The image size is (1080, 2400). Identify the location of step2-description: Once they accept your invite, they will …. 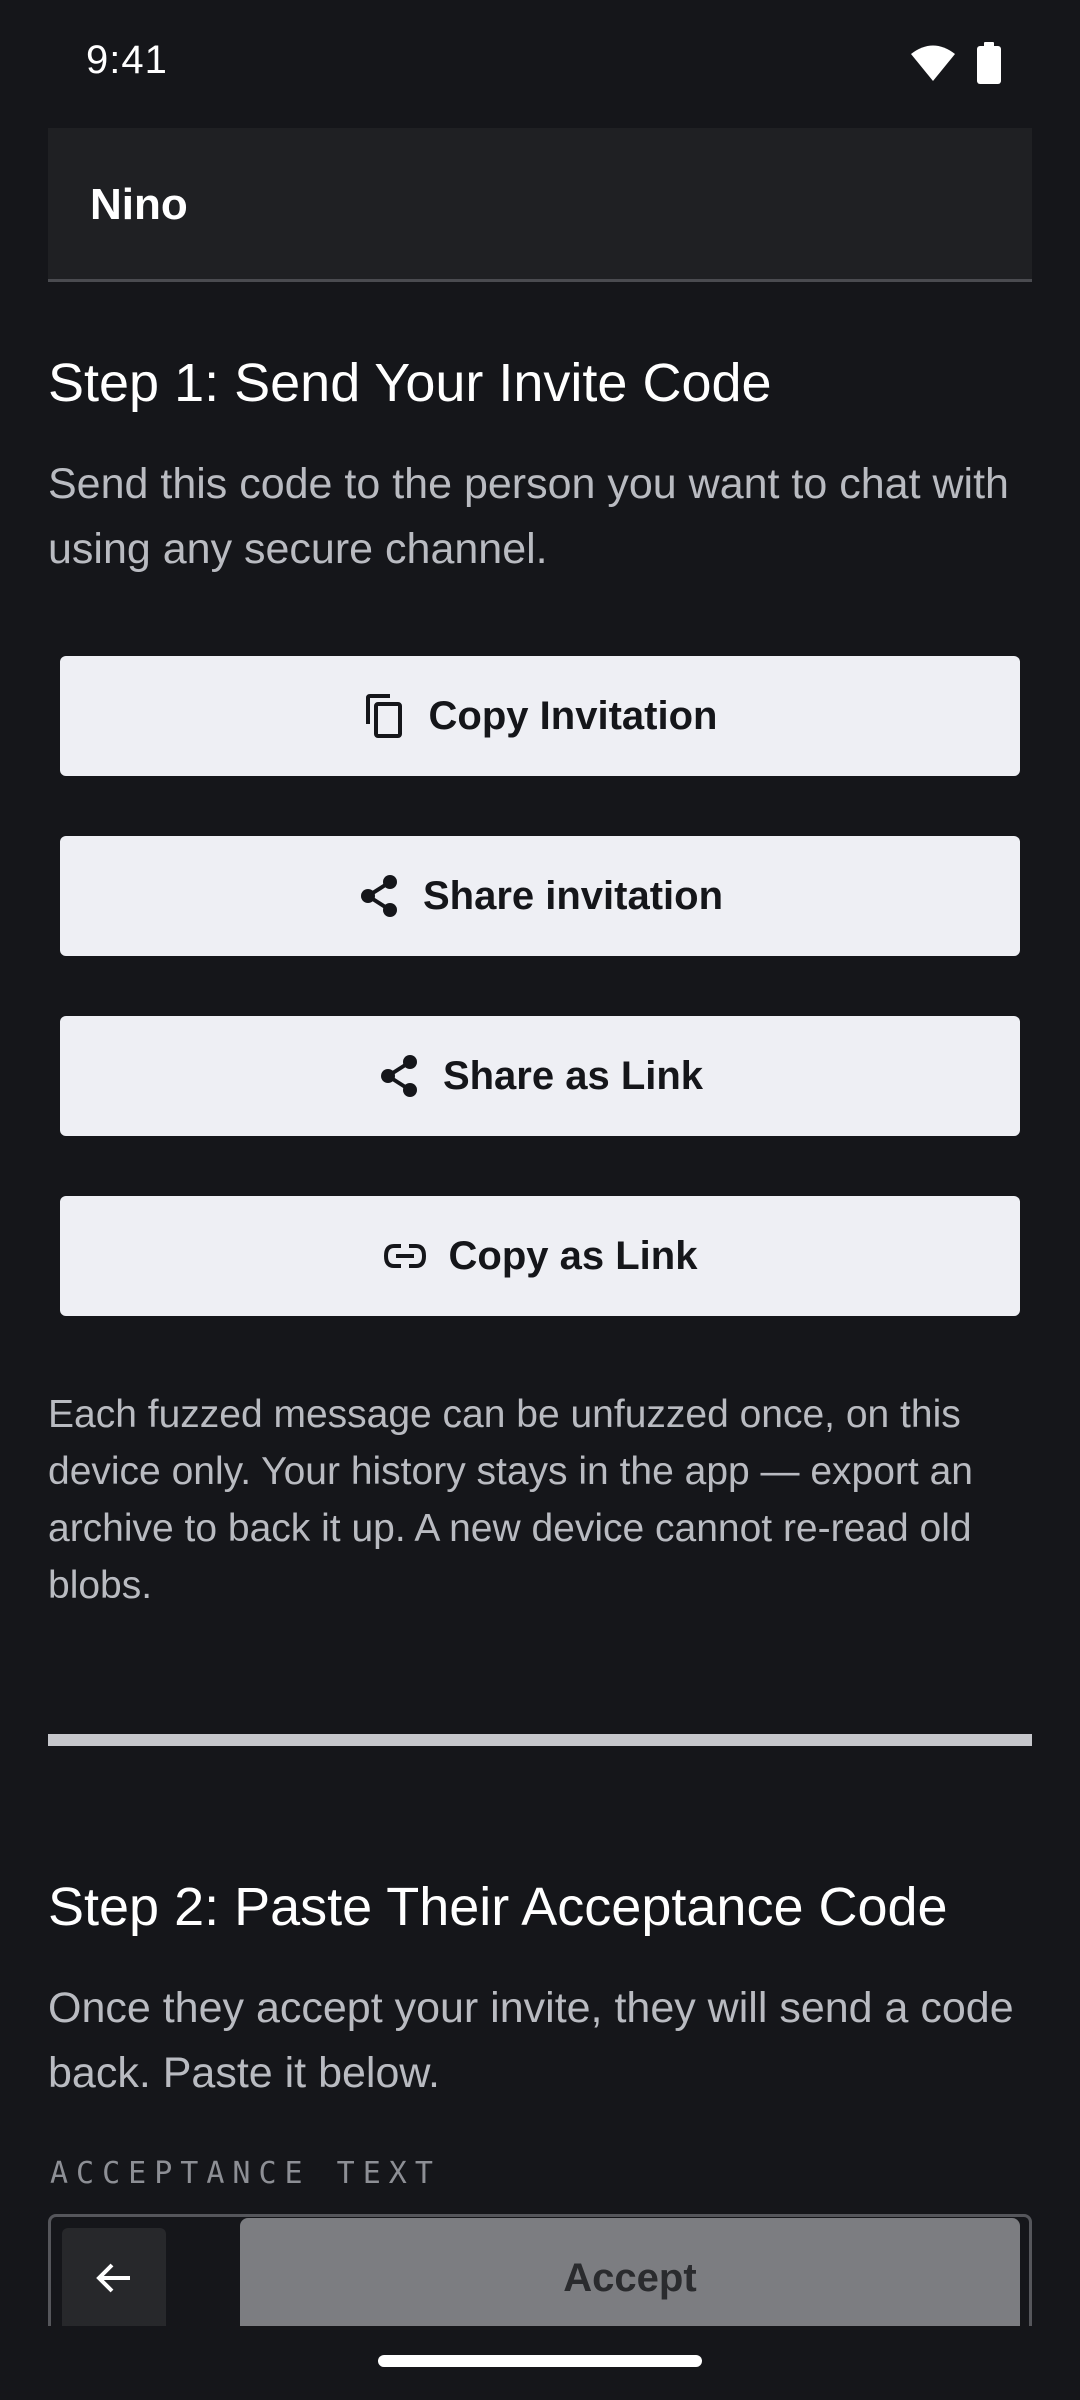
(531, 2040).